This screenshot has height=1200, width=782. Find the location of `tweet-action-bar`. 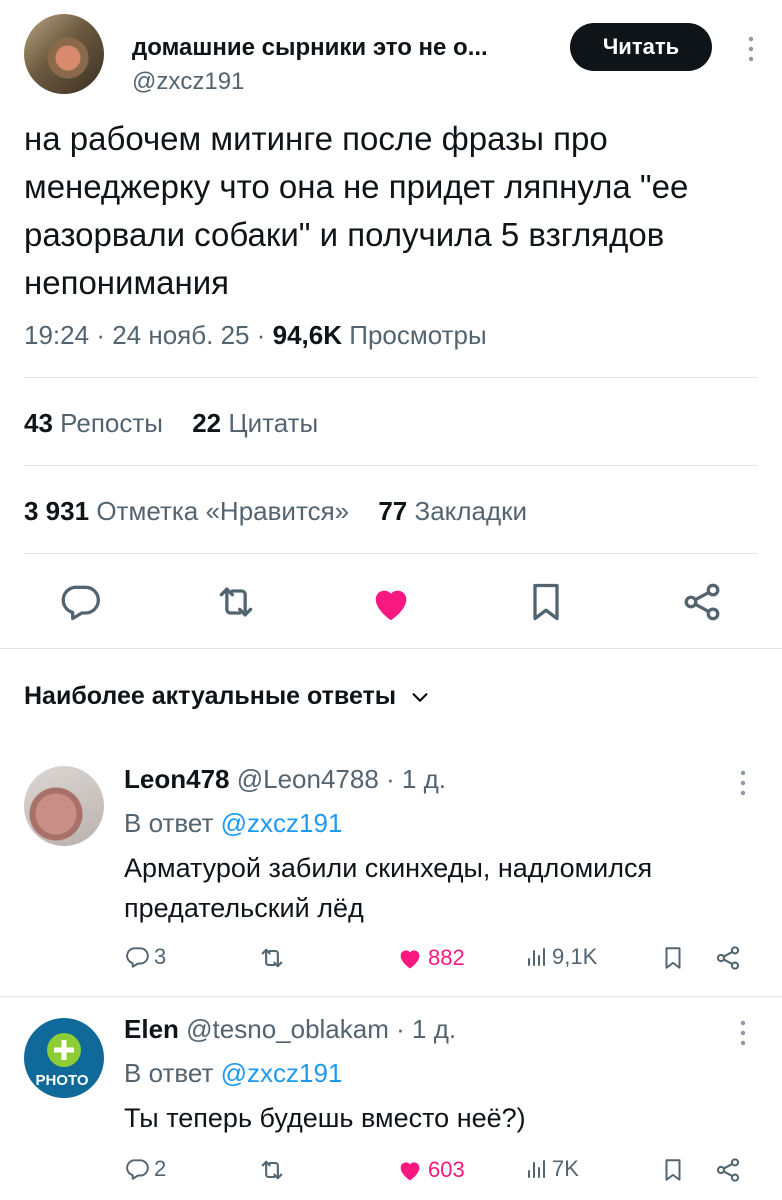

tweet-action-bar is located at coordinates (391, 604).